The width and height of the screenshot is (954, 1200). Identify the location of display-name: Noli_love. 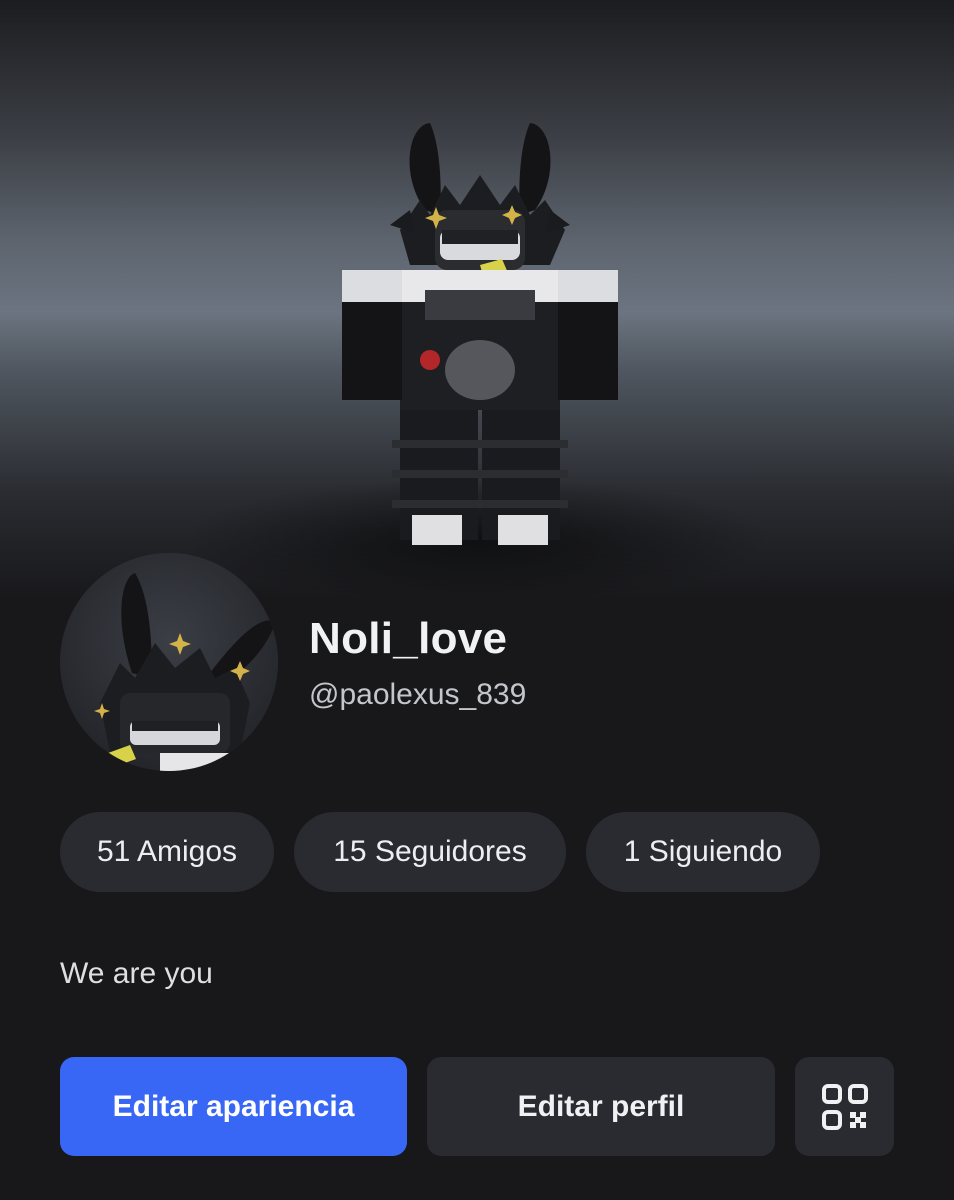
(408, 638).